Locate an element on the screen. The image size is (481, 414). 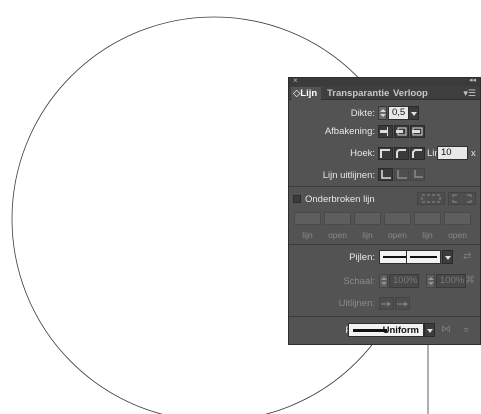
limiet-unit: x is located at coordinates (473, 153).